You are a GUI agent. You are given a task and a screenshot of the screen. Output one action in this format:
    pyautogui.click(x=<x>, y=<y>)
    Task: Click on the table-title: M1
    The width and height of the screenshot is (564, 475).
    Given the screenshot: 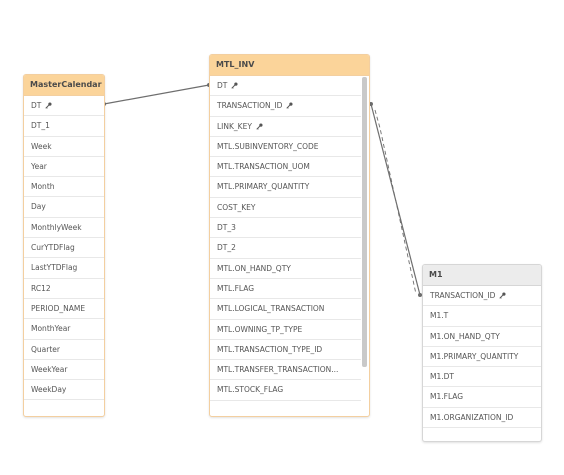 What is the action you would take?
    pyautogui.click(x=482, y=275)
    